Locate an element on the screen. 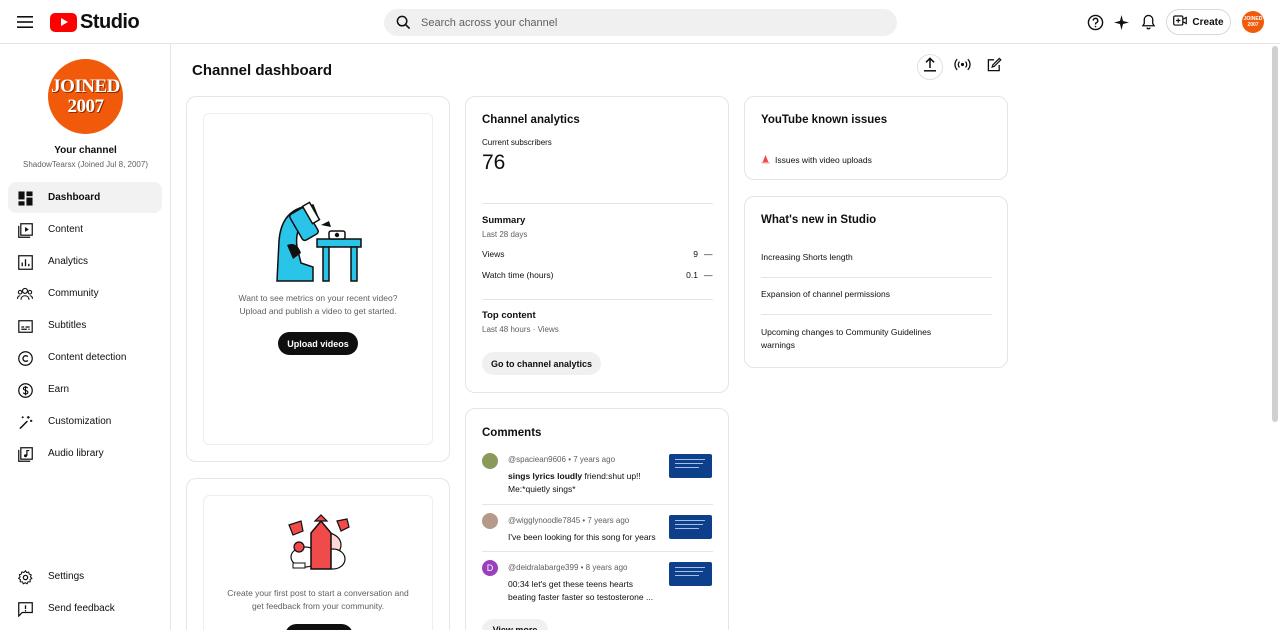 This screenshot has width=1280, height=630. search-input is located at coordinates (641, 22).